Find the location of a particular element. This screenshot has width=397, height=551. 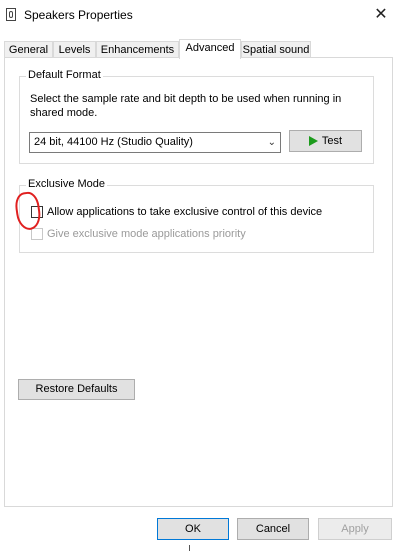

exclusive-mode-group: Exclusive Mode is located at coordinates (196, 215).